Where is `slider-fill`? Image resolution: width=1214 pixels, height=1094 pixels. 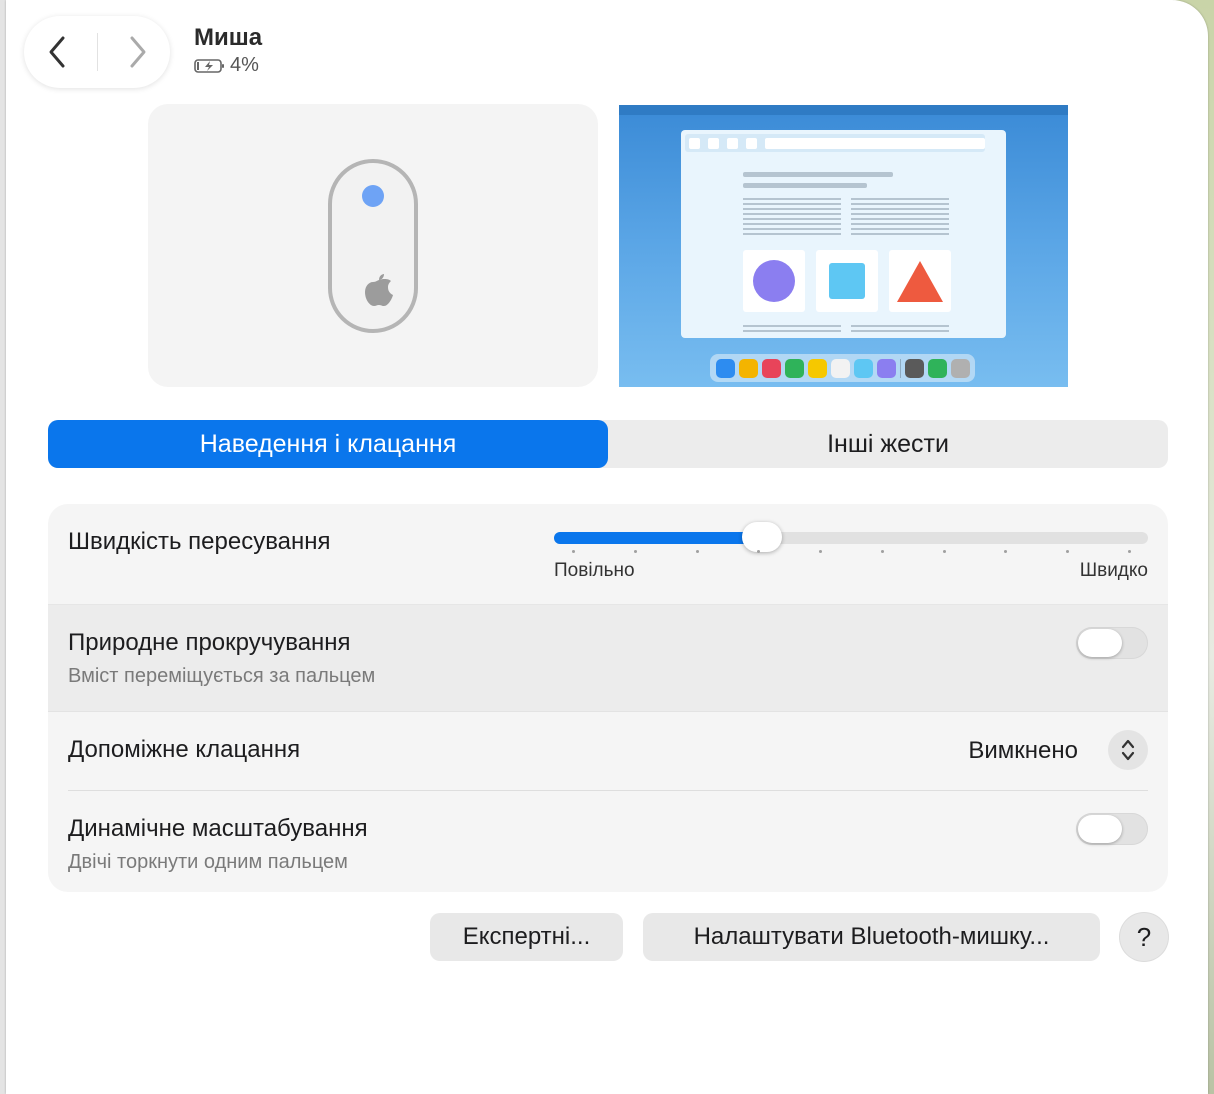 slider-fill is located at coordinates (658, 538).